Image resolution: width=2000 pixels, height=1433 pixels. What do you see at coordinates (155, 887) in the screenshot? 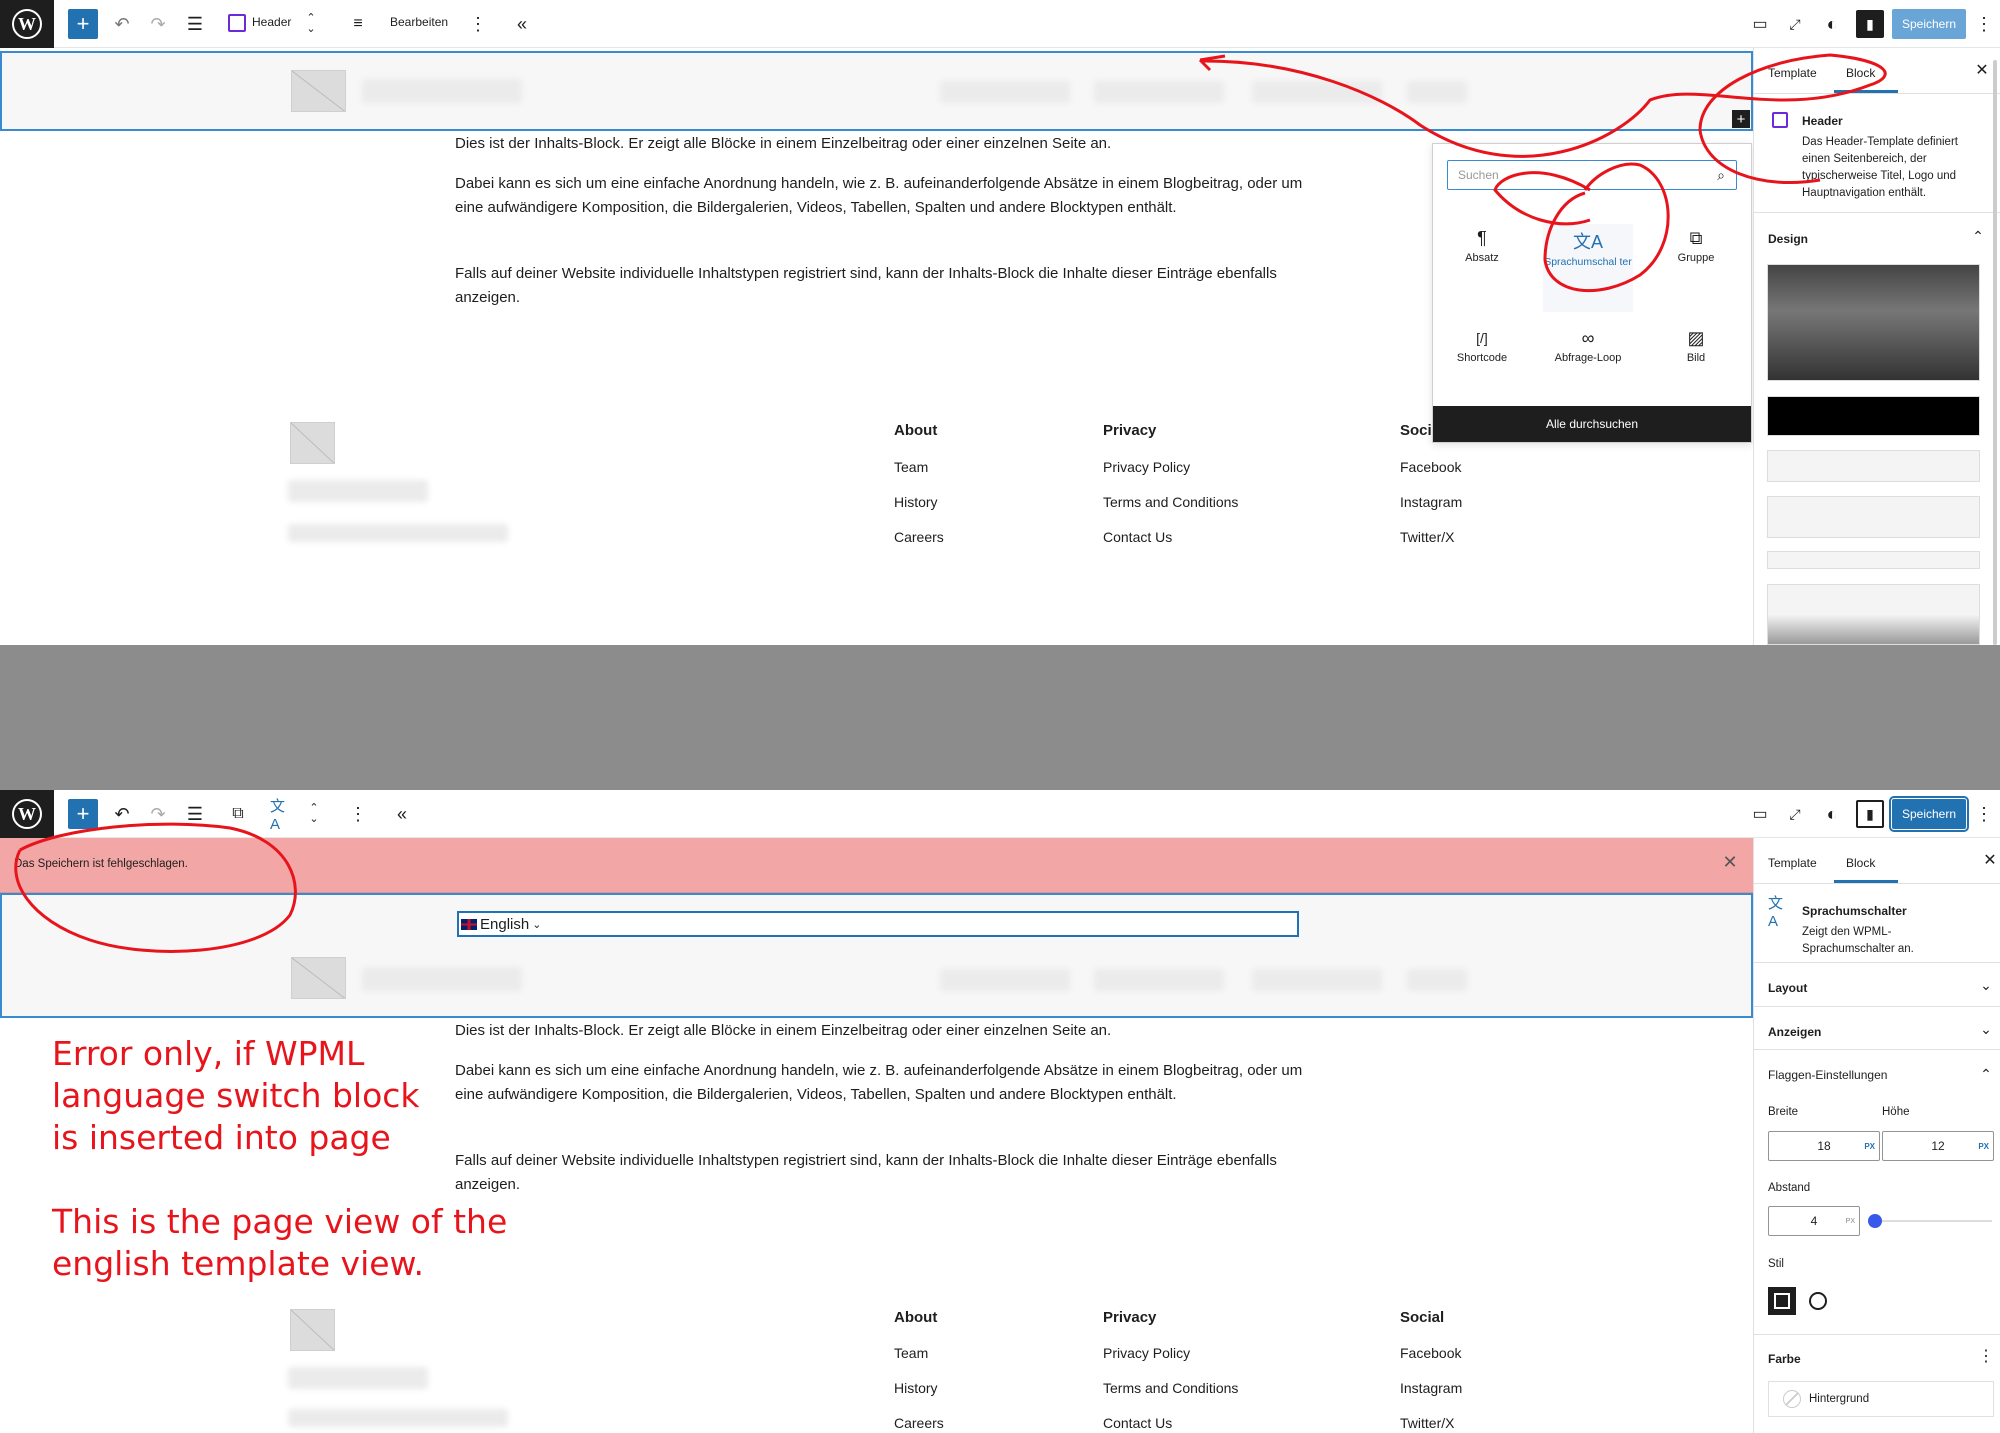
I see `red-annotation-circle` at bounding box center [155, 887].